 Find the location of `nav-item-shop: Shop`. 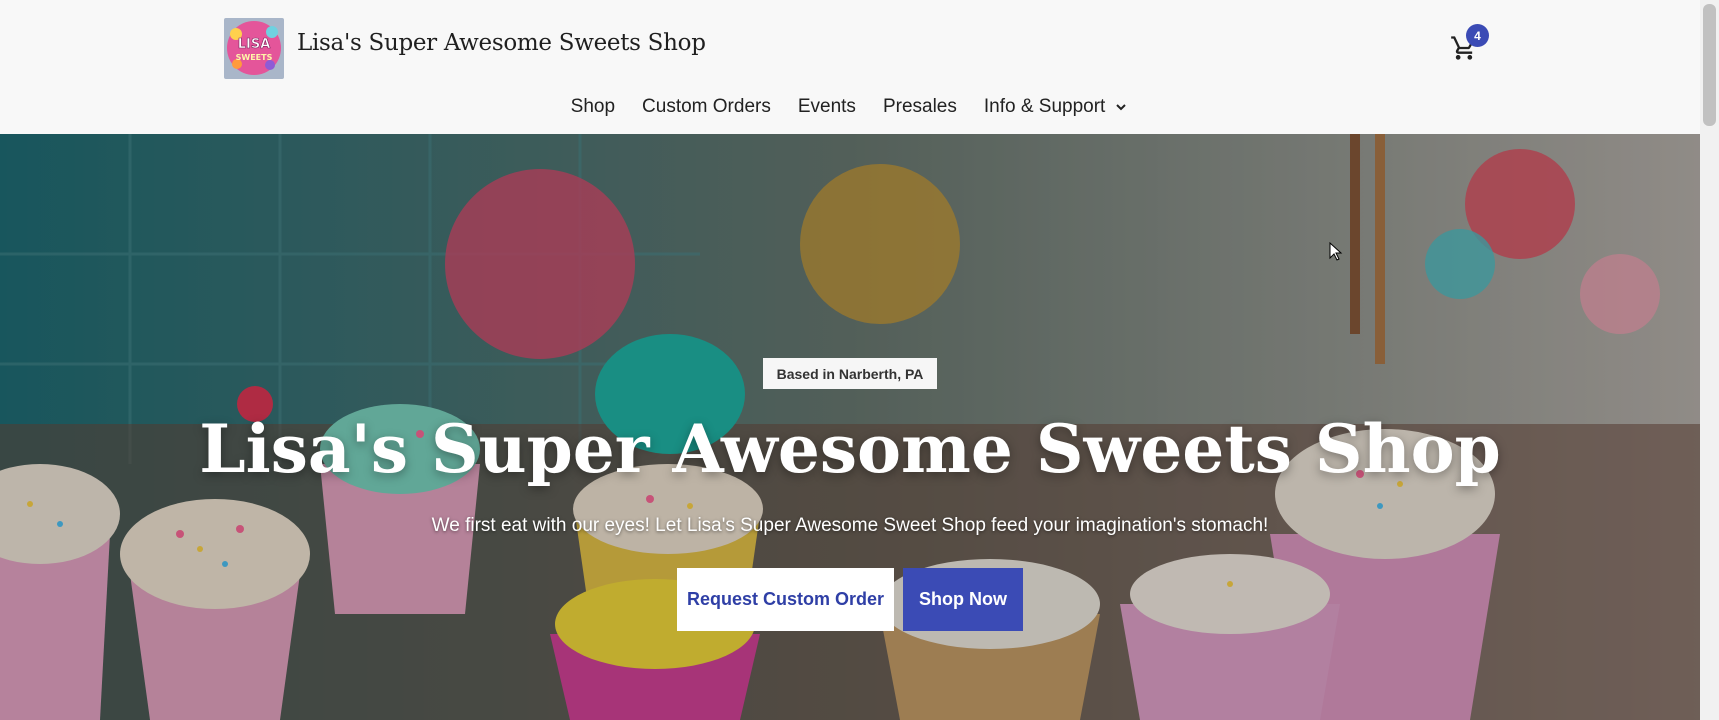

nav-item-shop: Shop is located at coordinates (593, 107).